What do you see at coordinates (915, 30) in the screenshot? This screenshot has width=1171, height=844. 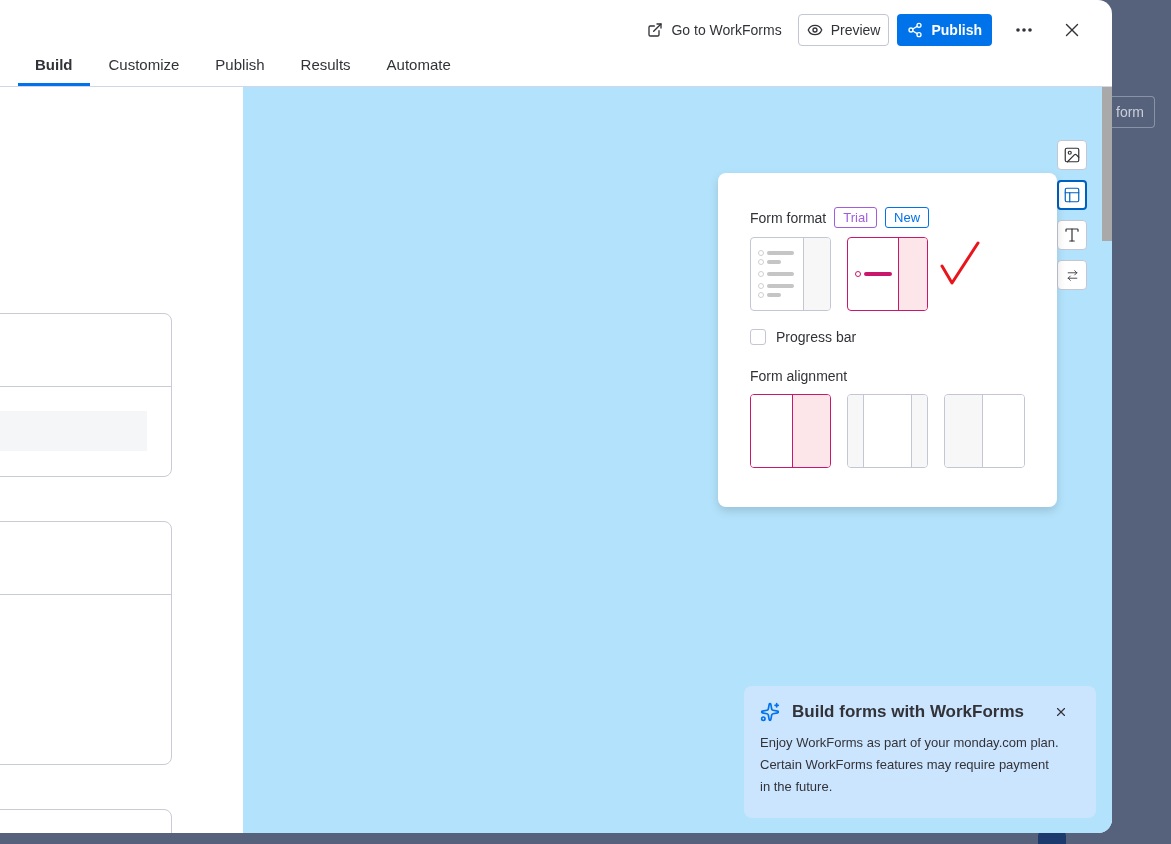 I see `share-icon` at bounding box center [915, 30].